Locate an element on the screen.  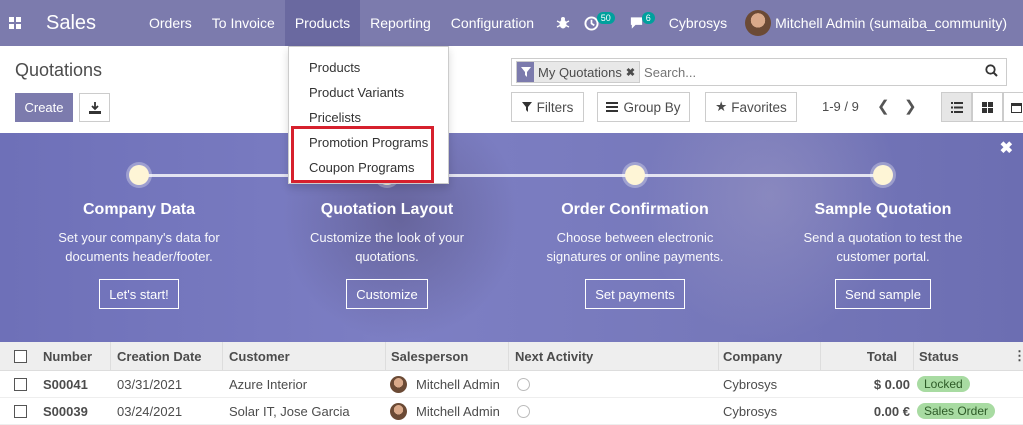
select-all-checkbox is located at coordinates (20, 356).